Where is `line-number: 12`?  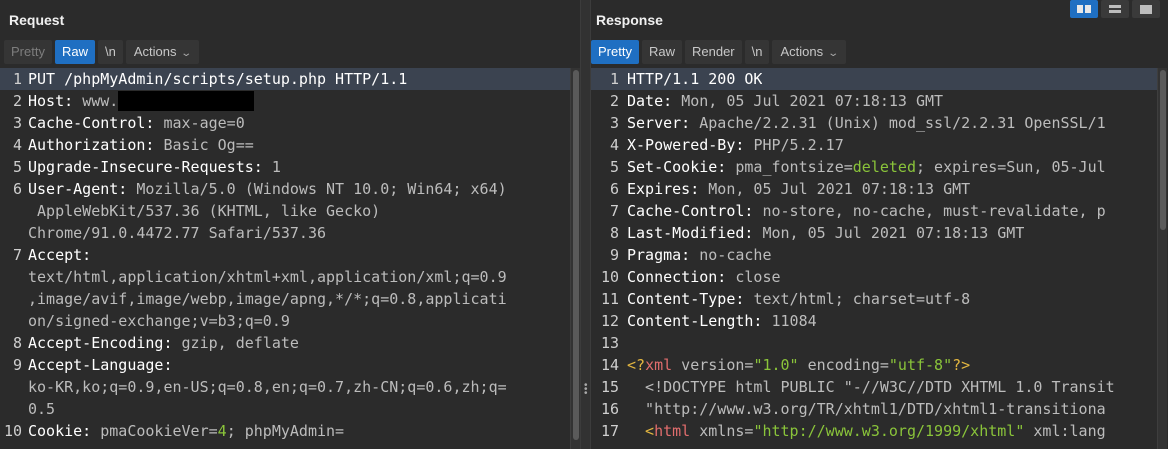
line-number: 12 is located at coordinates (609, 321).